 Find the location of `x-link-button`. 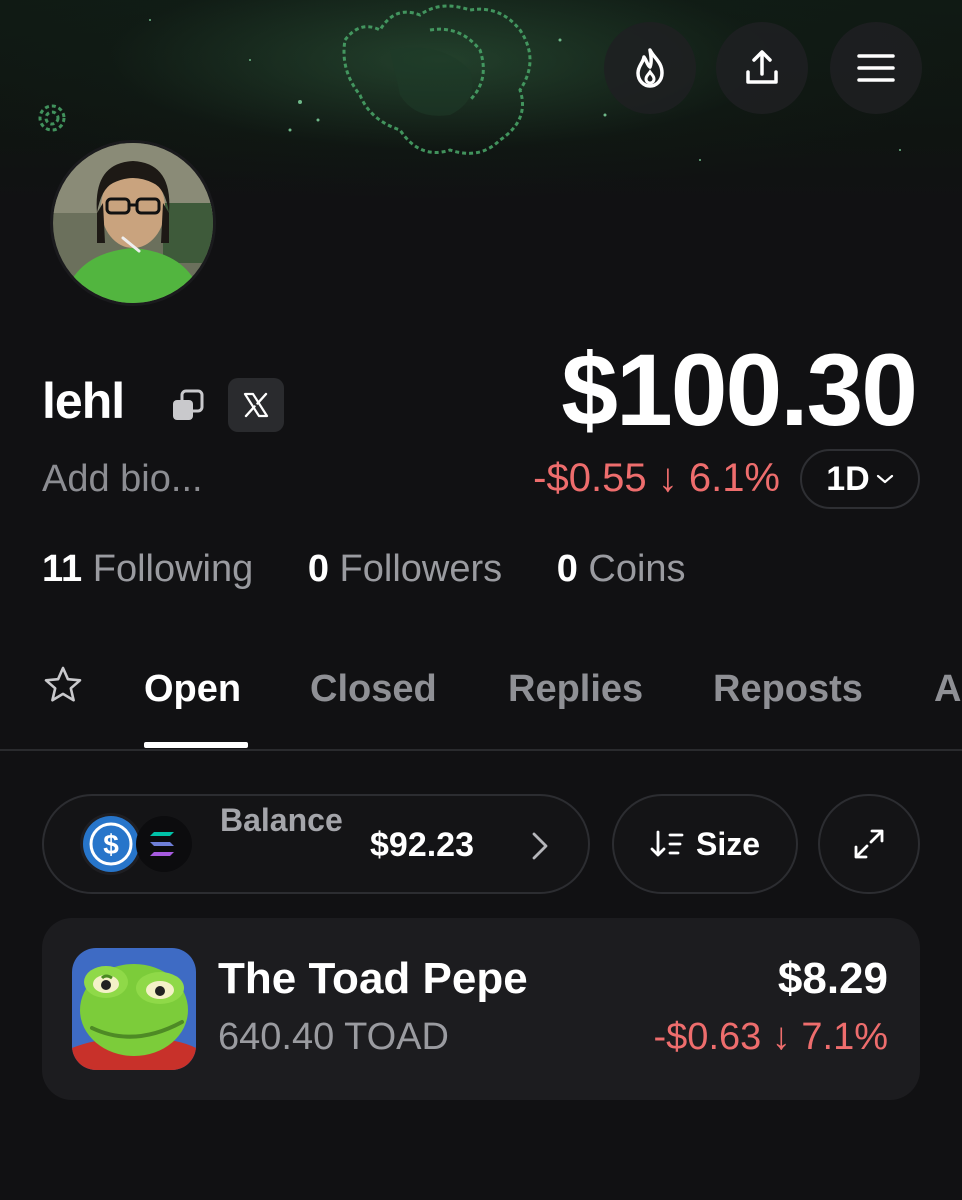

x-link-button is located at coordinates (256, 405).